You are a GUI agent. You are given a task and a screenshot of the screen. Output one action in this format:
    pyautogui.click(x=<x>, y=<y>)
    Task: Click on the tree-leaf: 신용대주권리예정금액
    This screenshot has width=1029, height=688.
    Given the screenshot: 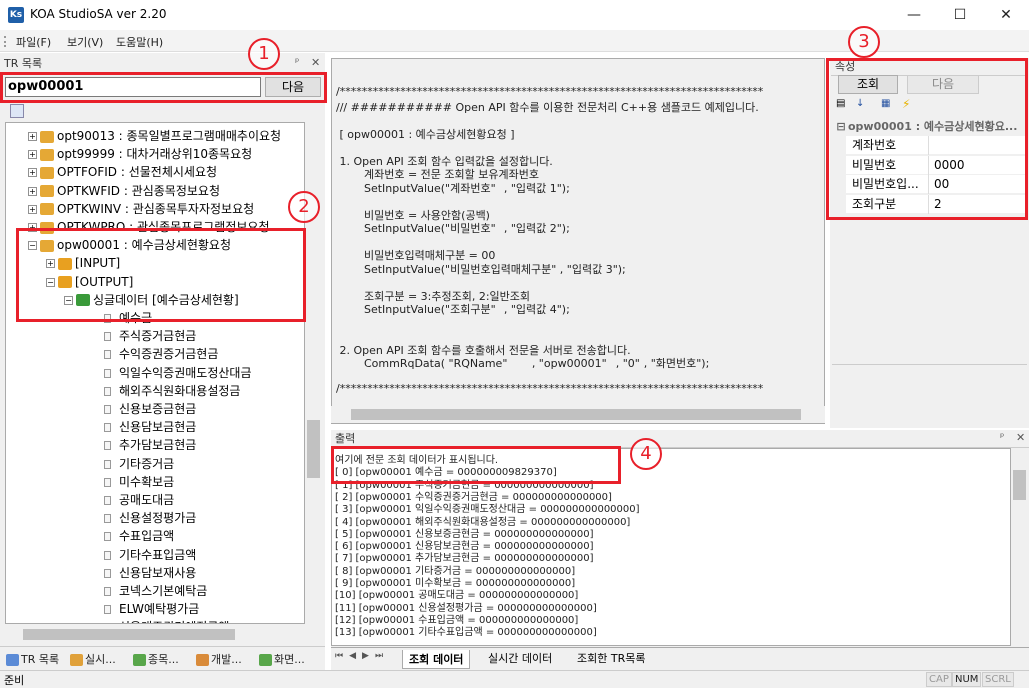 What is the action you would take?
    pyautogui.click(x=166, y=621)
    